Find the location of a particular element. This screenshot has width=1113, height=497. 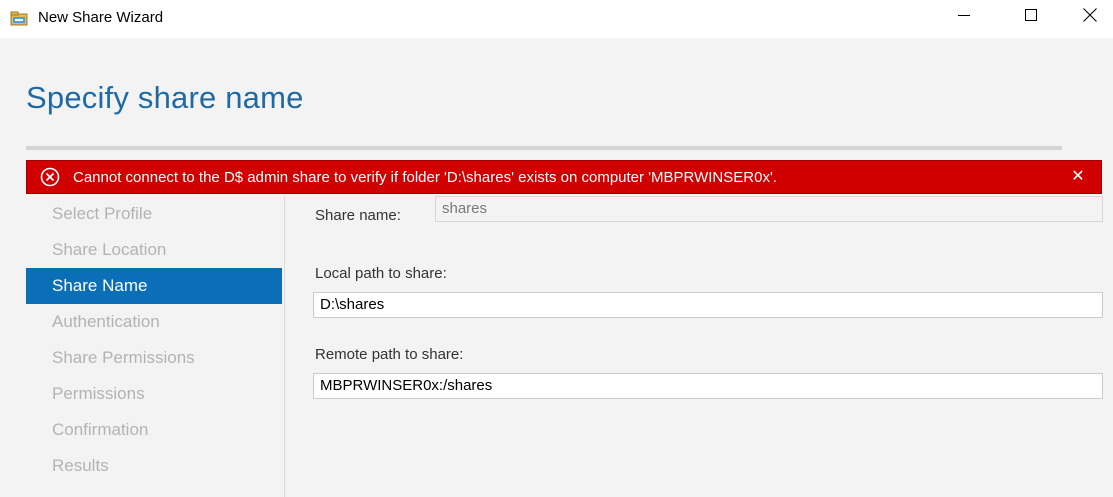

maximize-button is located at coordinates (1031, 17).